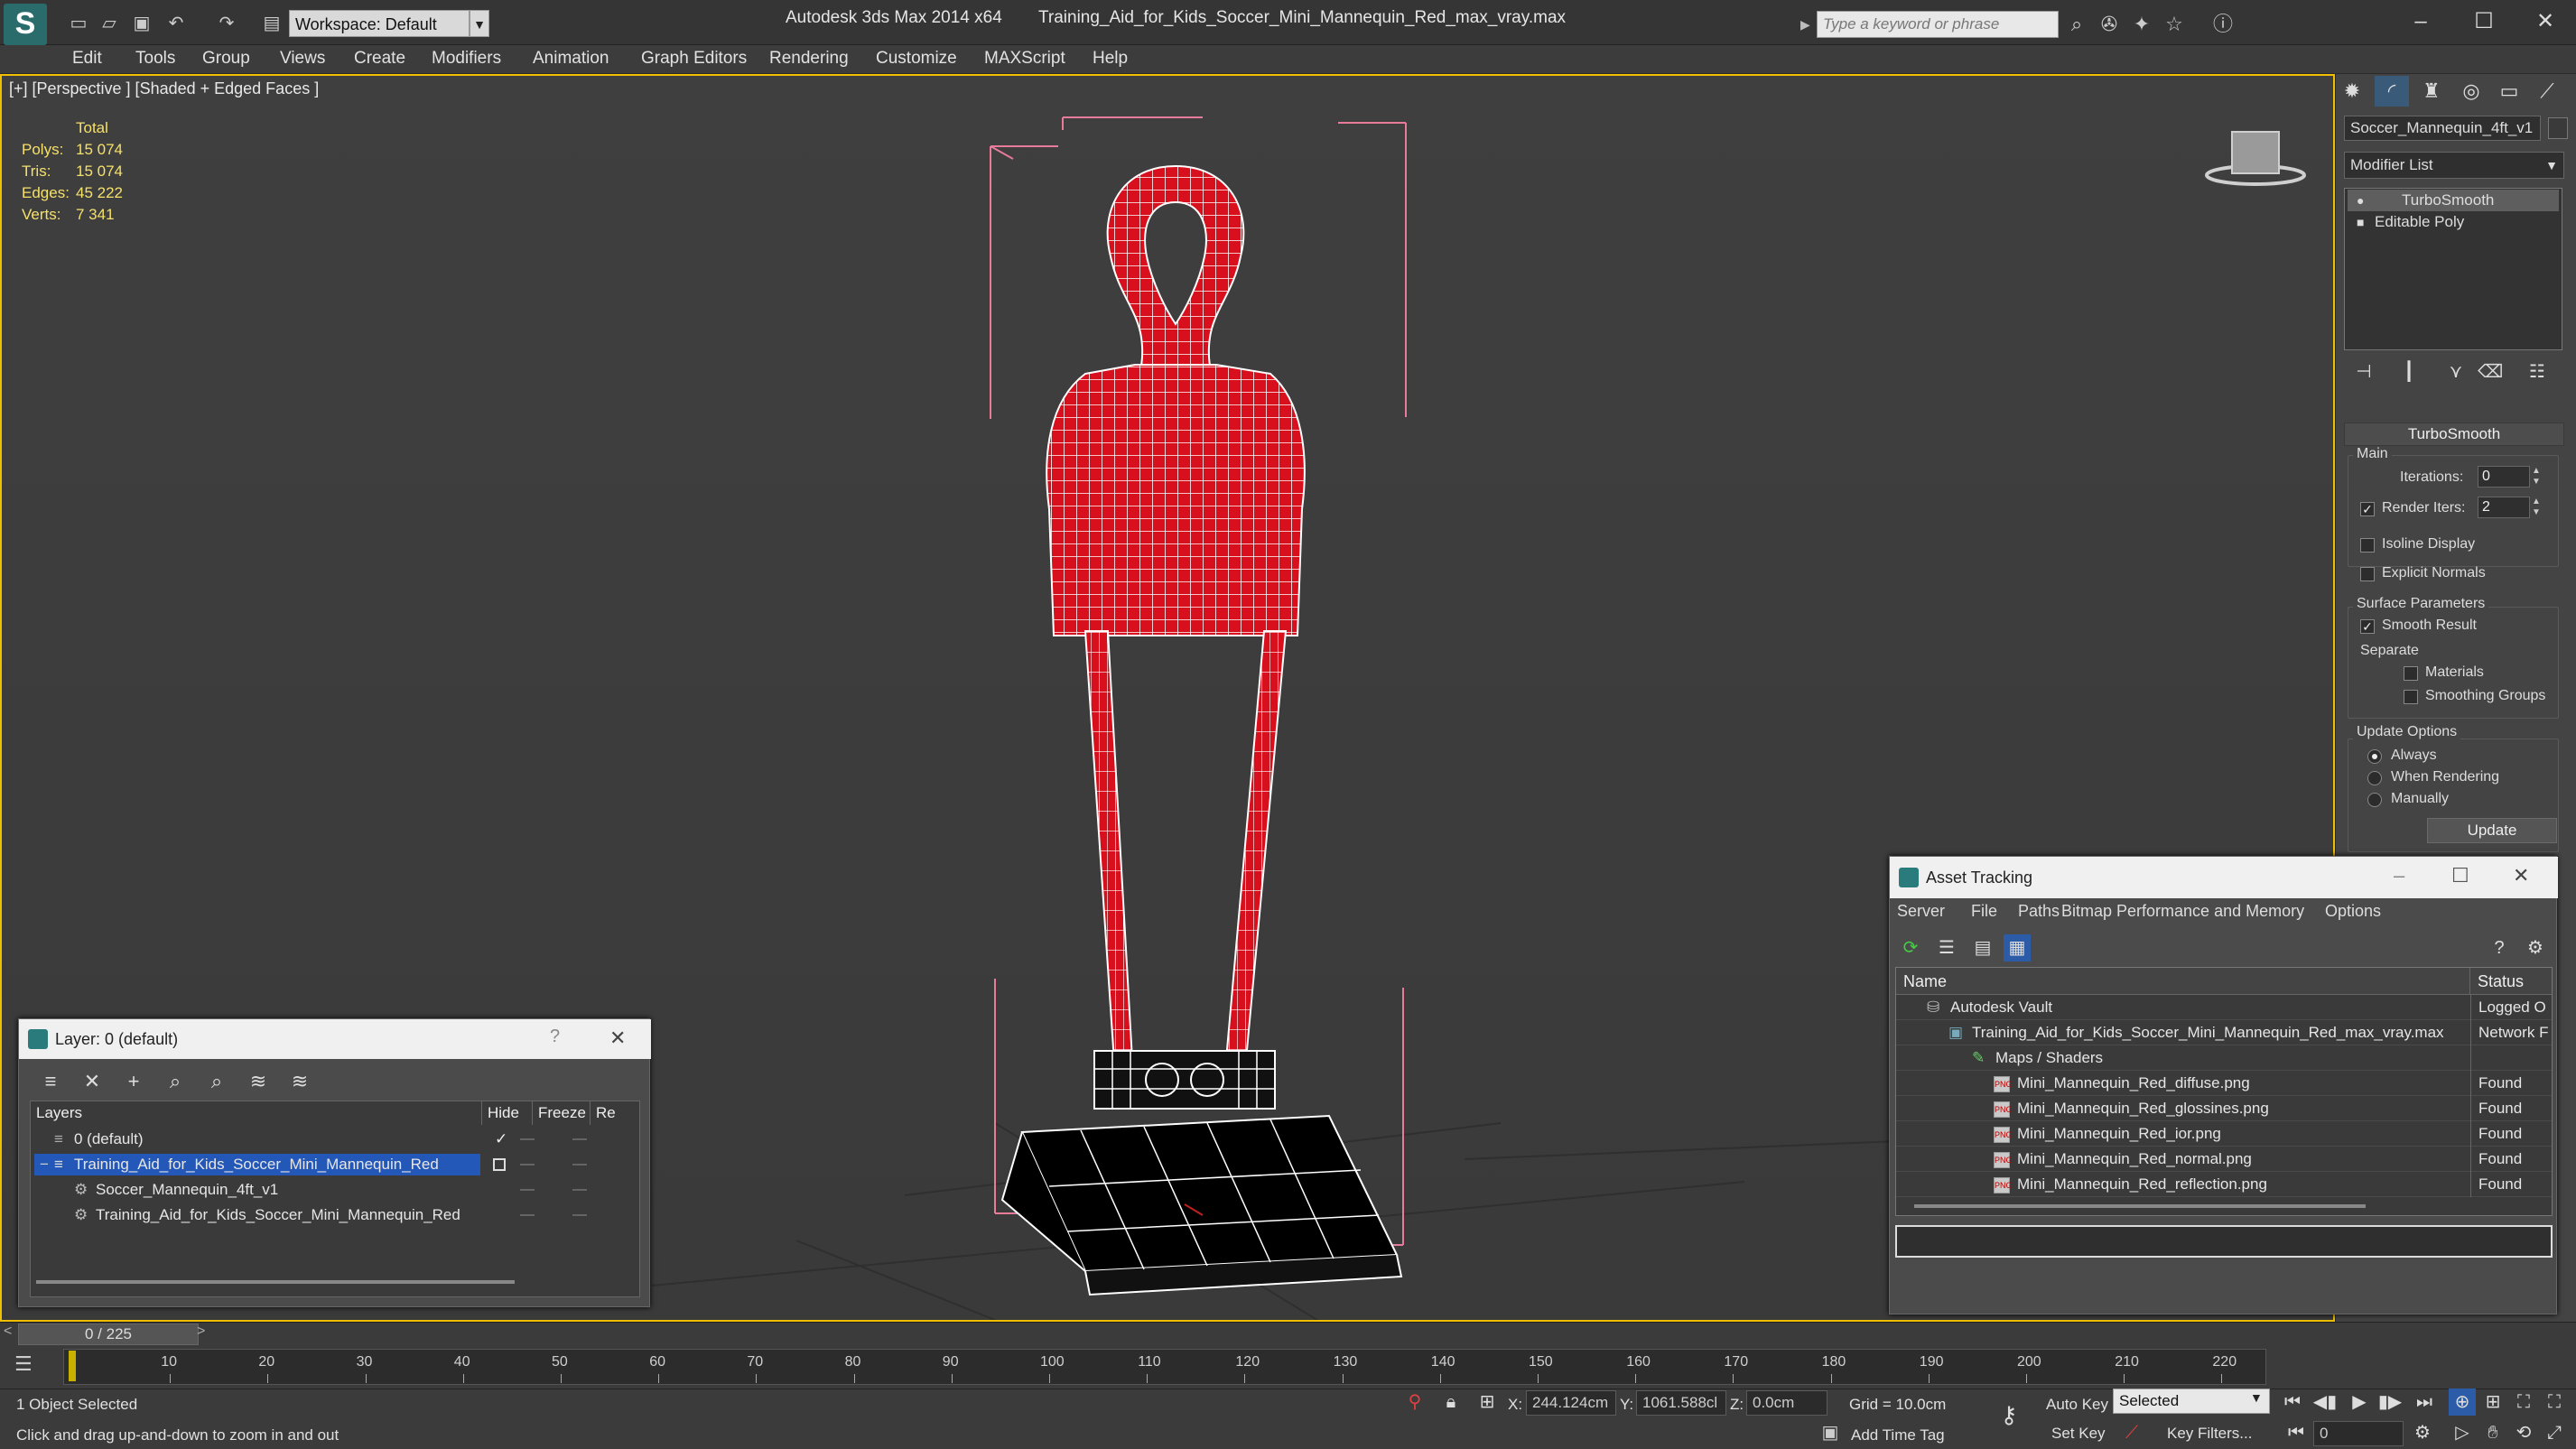 The height and width of the screenshot is (1449, 2576). Describe the element at coordinates (23, 1364) in the screenshot. I see `mini-curve-editor-icon: ☰` at that location.